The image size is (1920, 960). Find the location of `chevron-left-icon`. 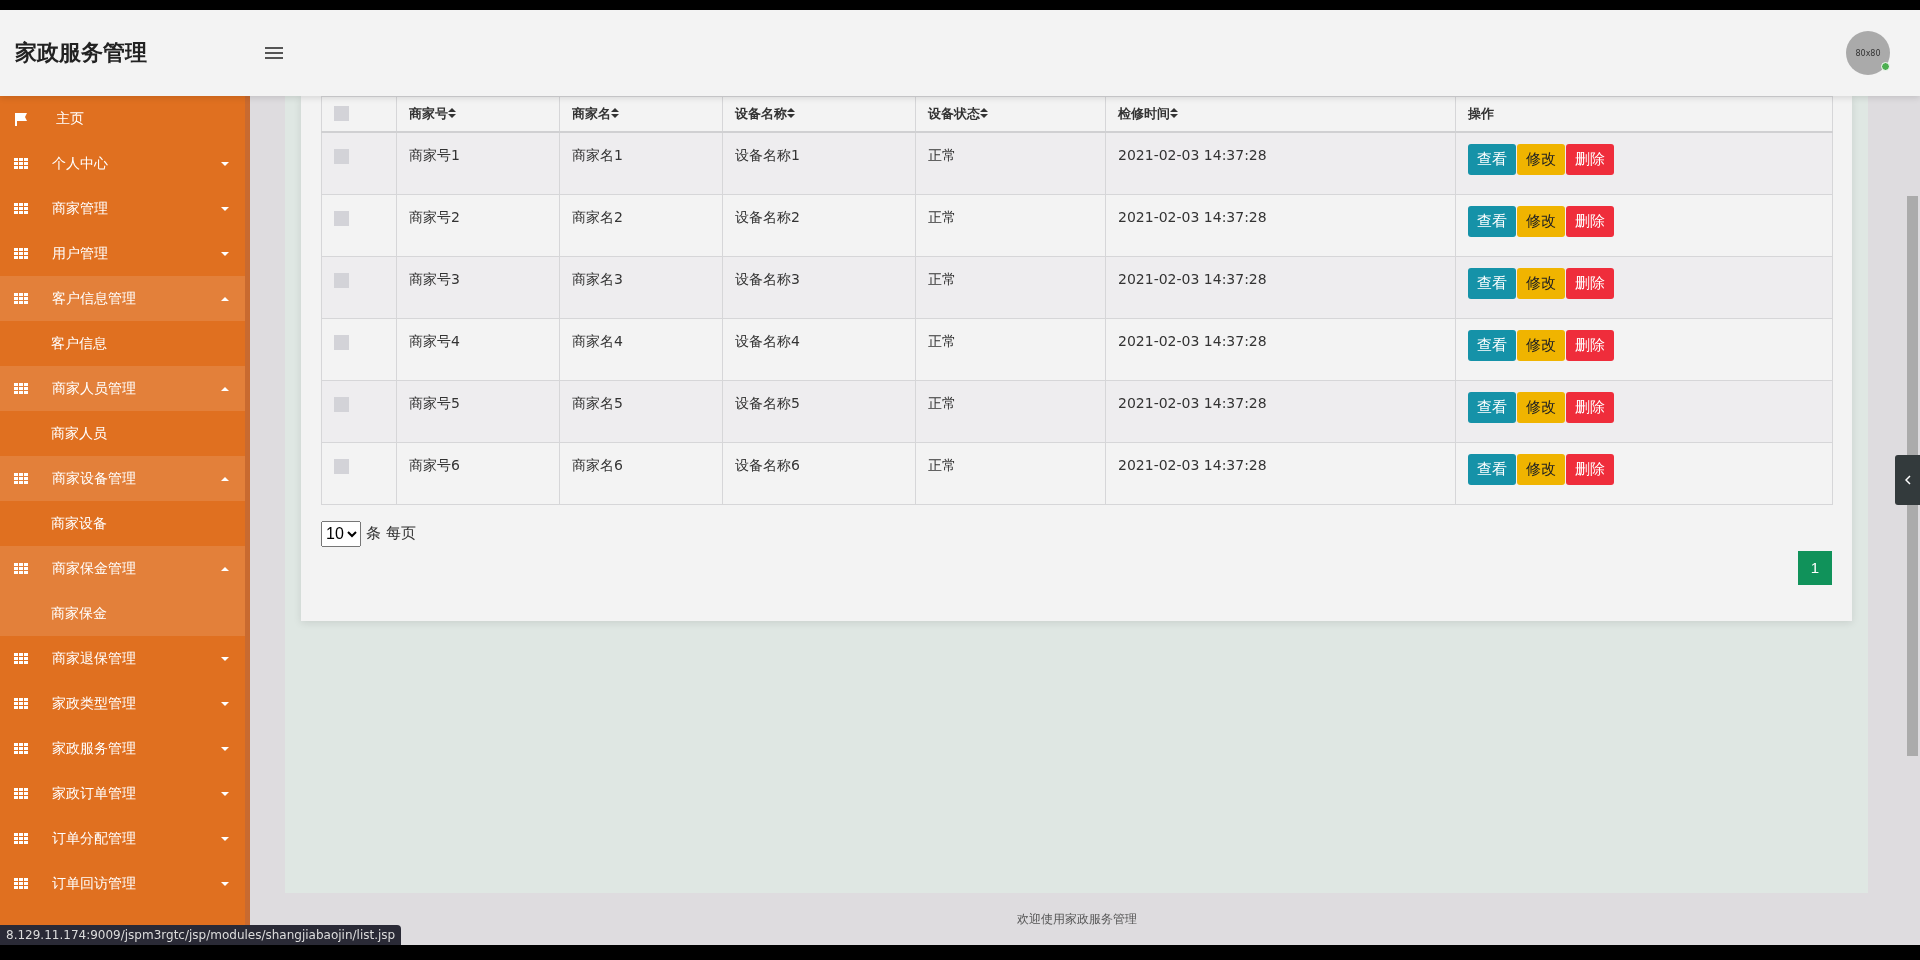

chevron-left-icon is located at coordinates (1907, 480).